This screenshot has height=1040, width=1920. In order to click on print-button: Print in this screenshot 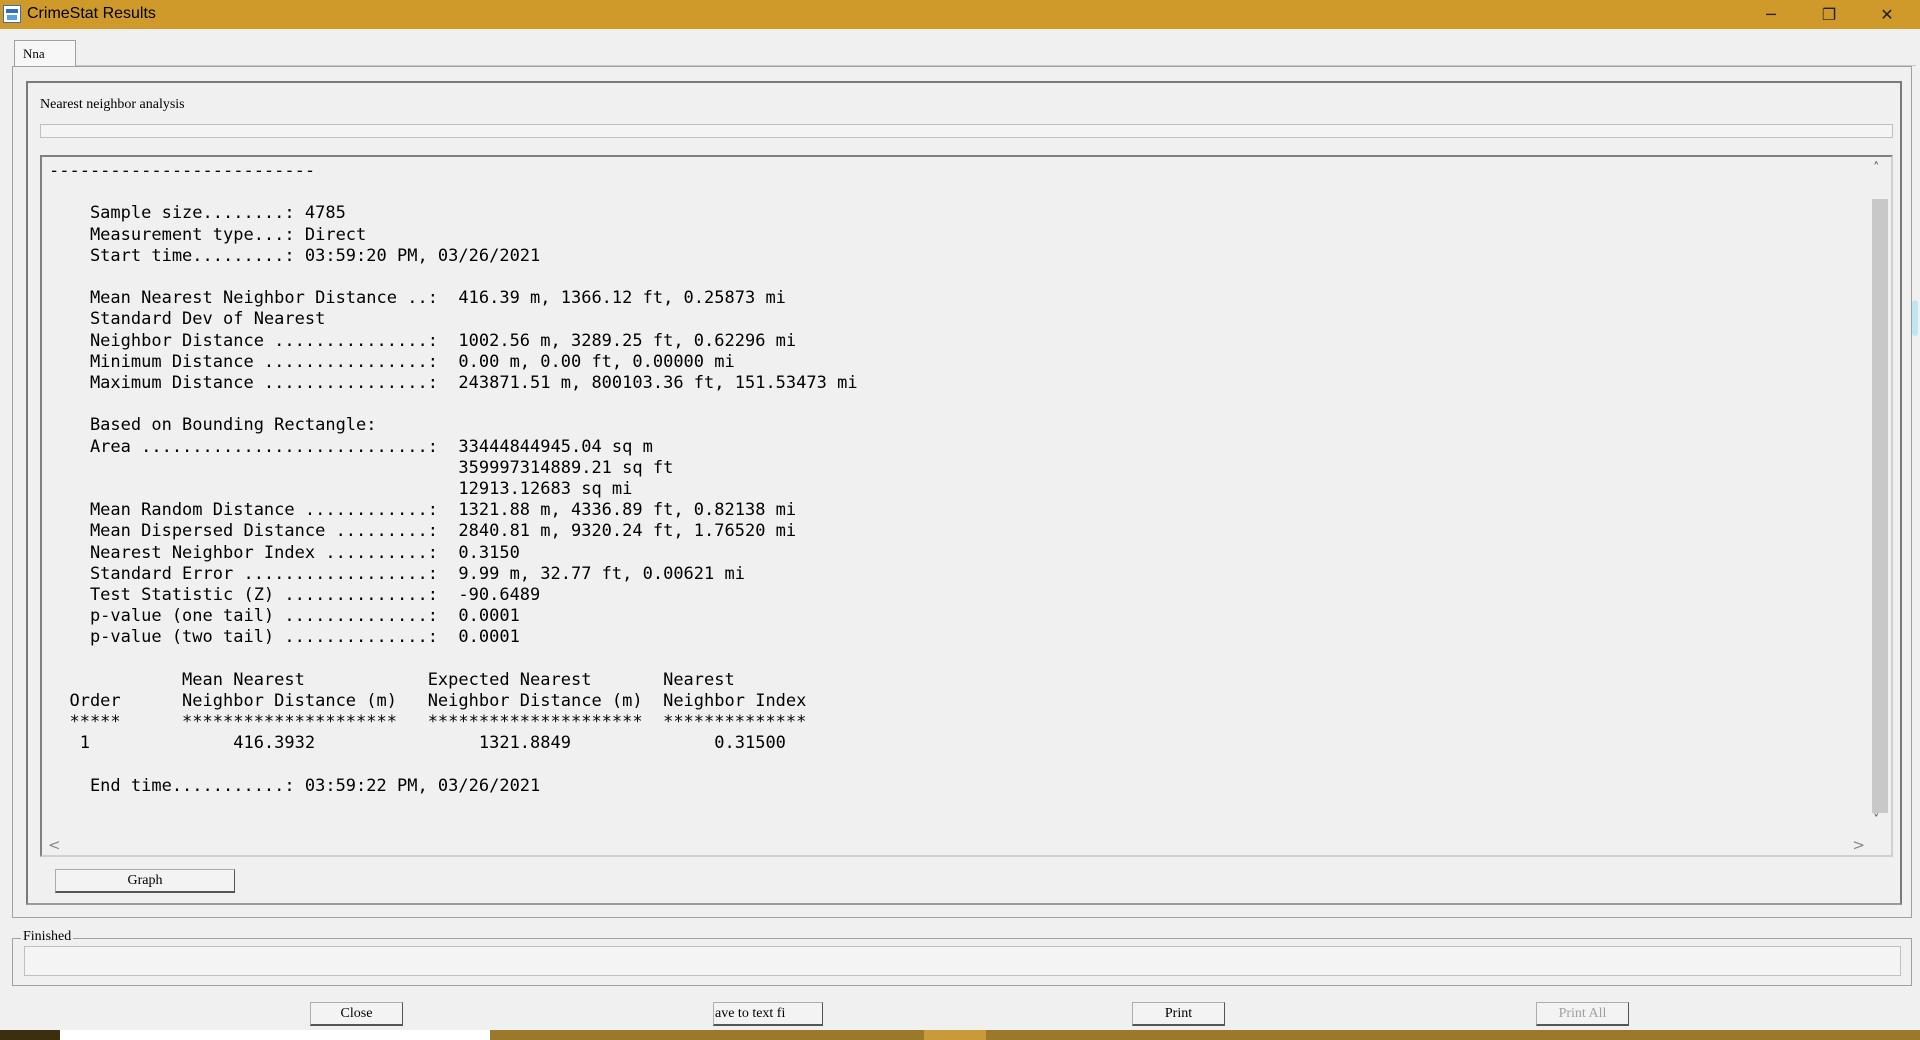, I will do `click(1178, 1014)`.